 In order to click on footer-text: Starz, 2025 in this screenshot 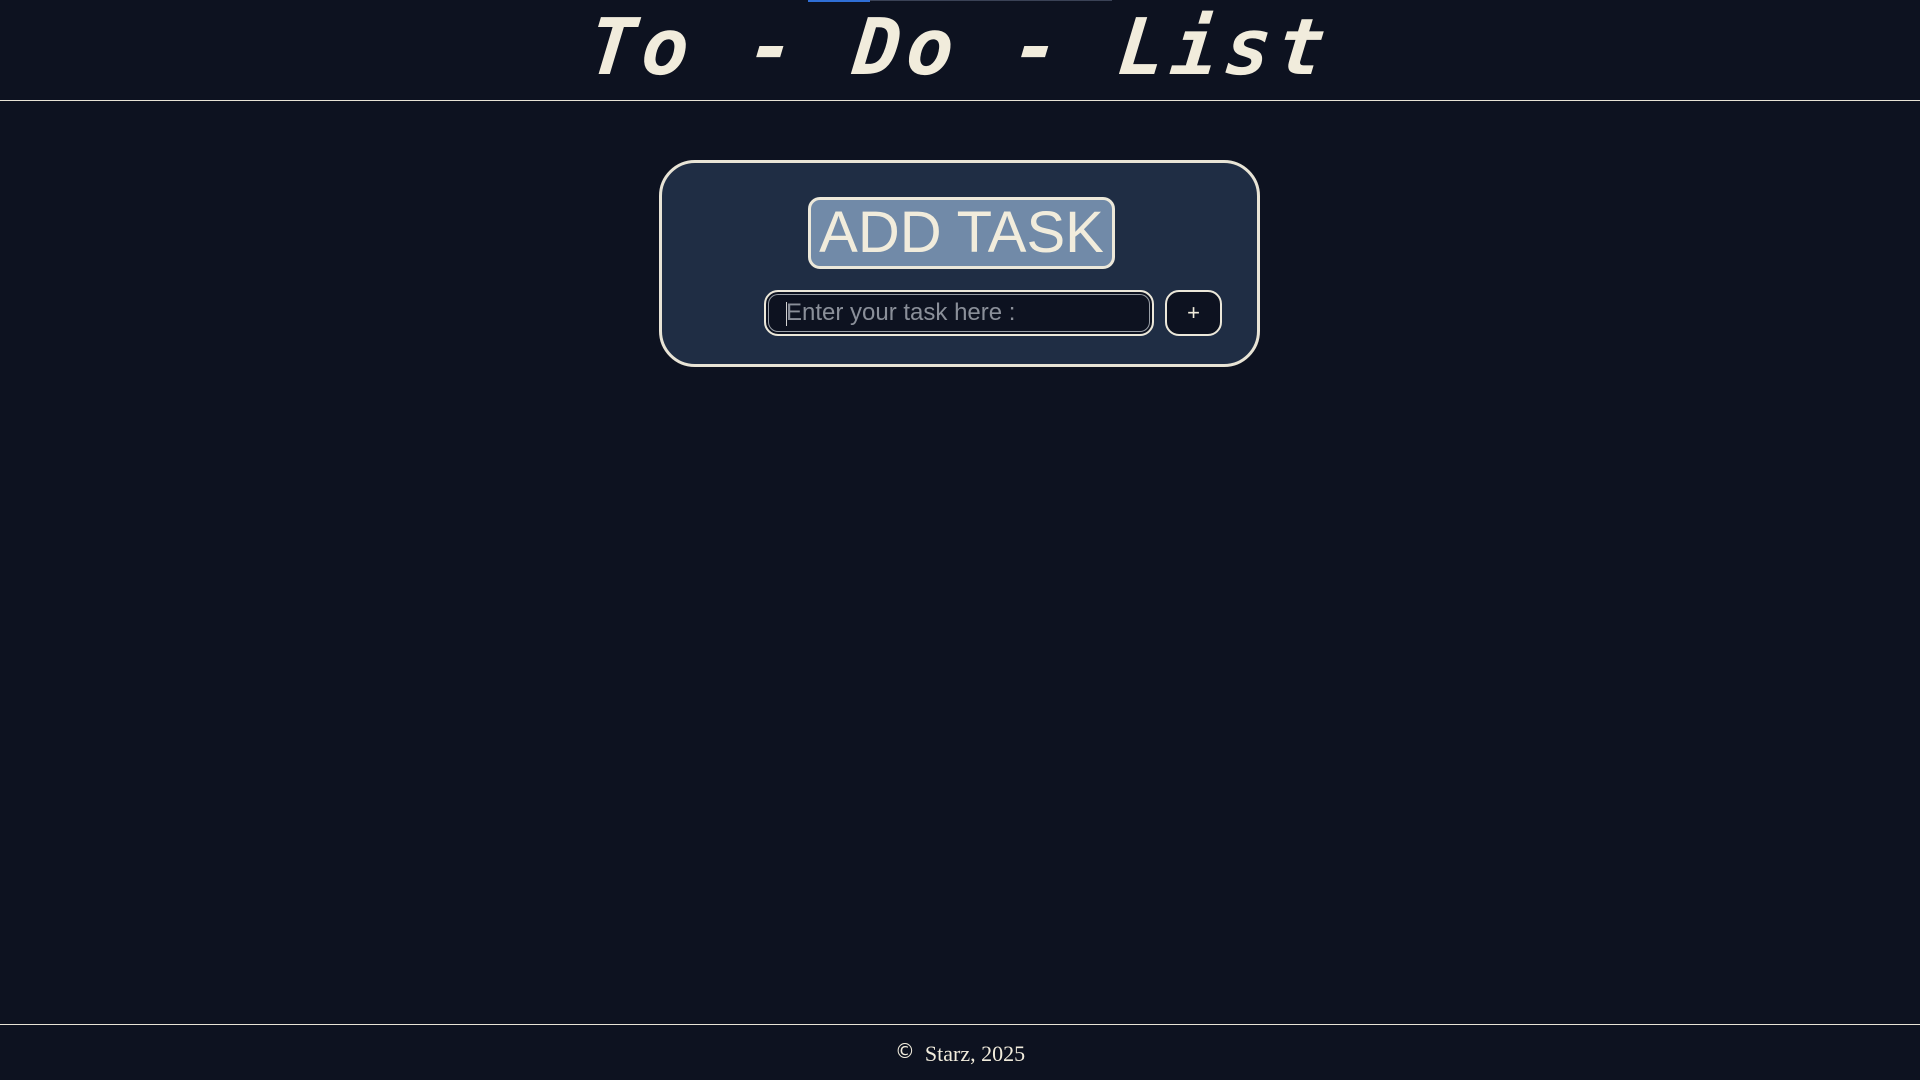, I will do `click(975, 1053)`.